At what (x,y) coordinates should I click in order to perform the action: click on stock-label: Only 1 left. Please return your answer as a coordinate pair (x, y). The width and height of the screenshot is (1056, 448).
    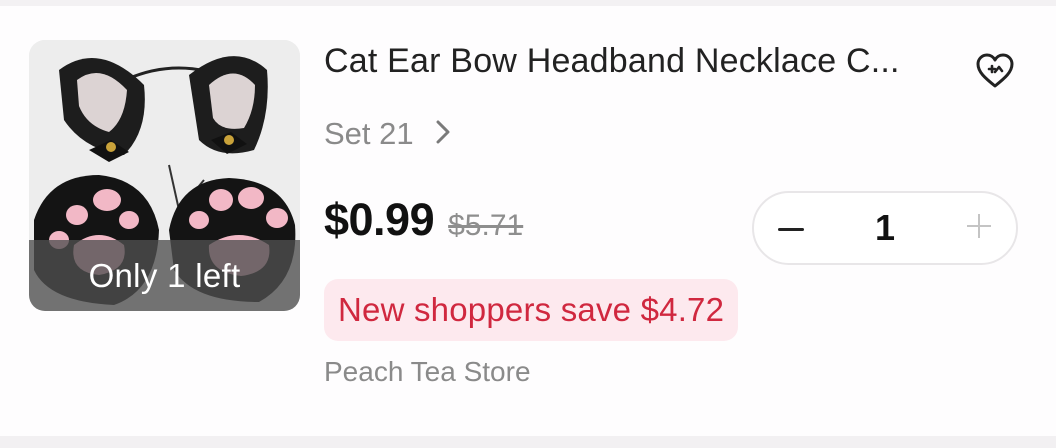
    Looking at the image, I should click on (164, 275).